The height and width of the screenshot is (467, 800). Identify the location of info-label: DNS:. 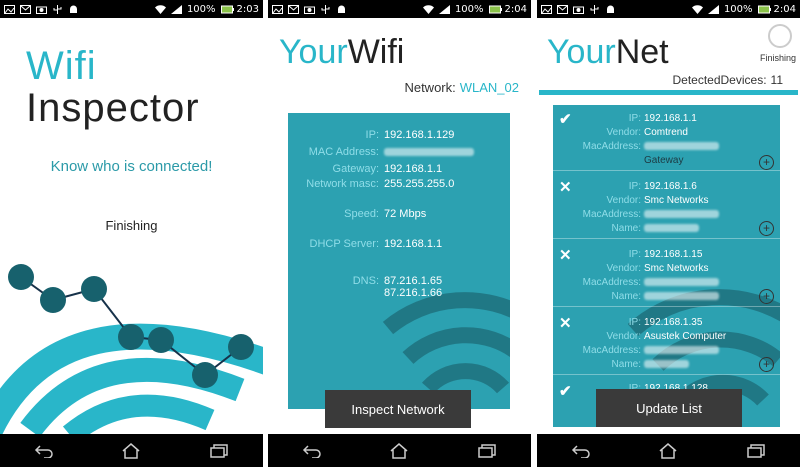
(365, 281).